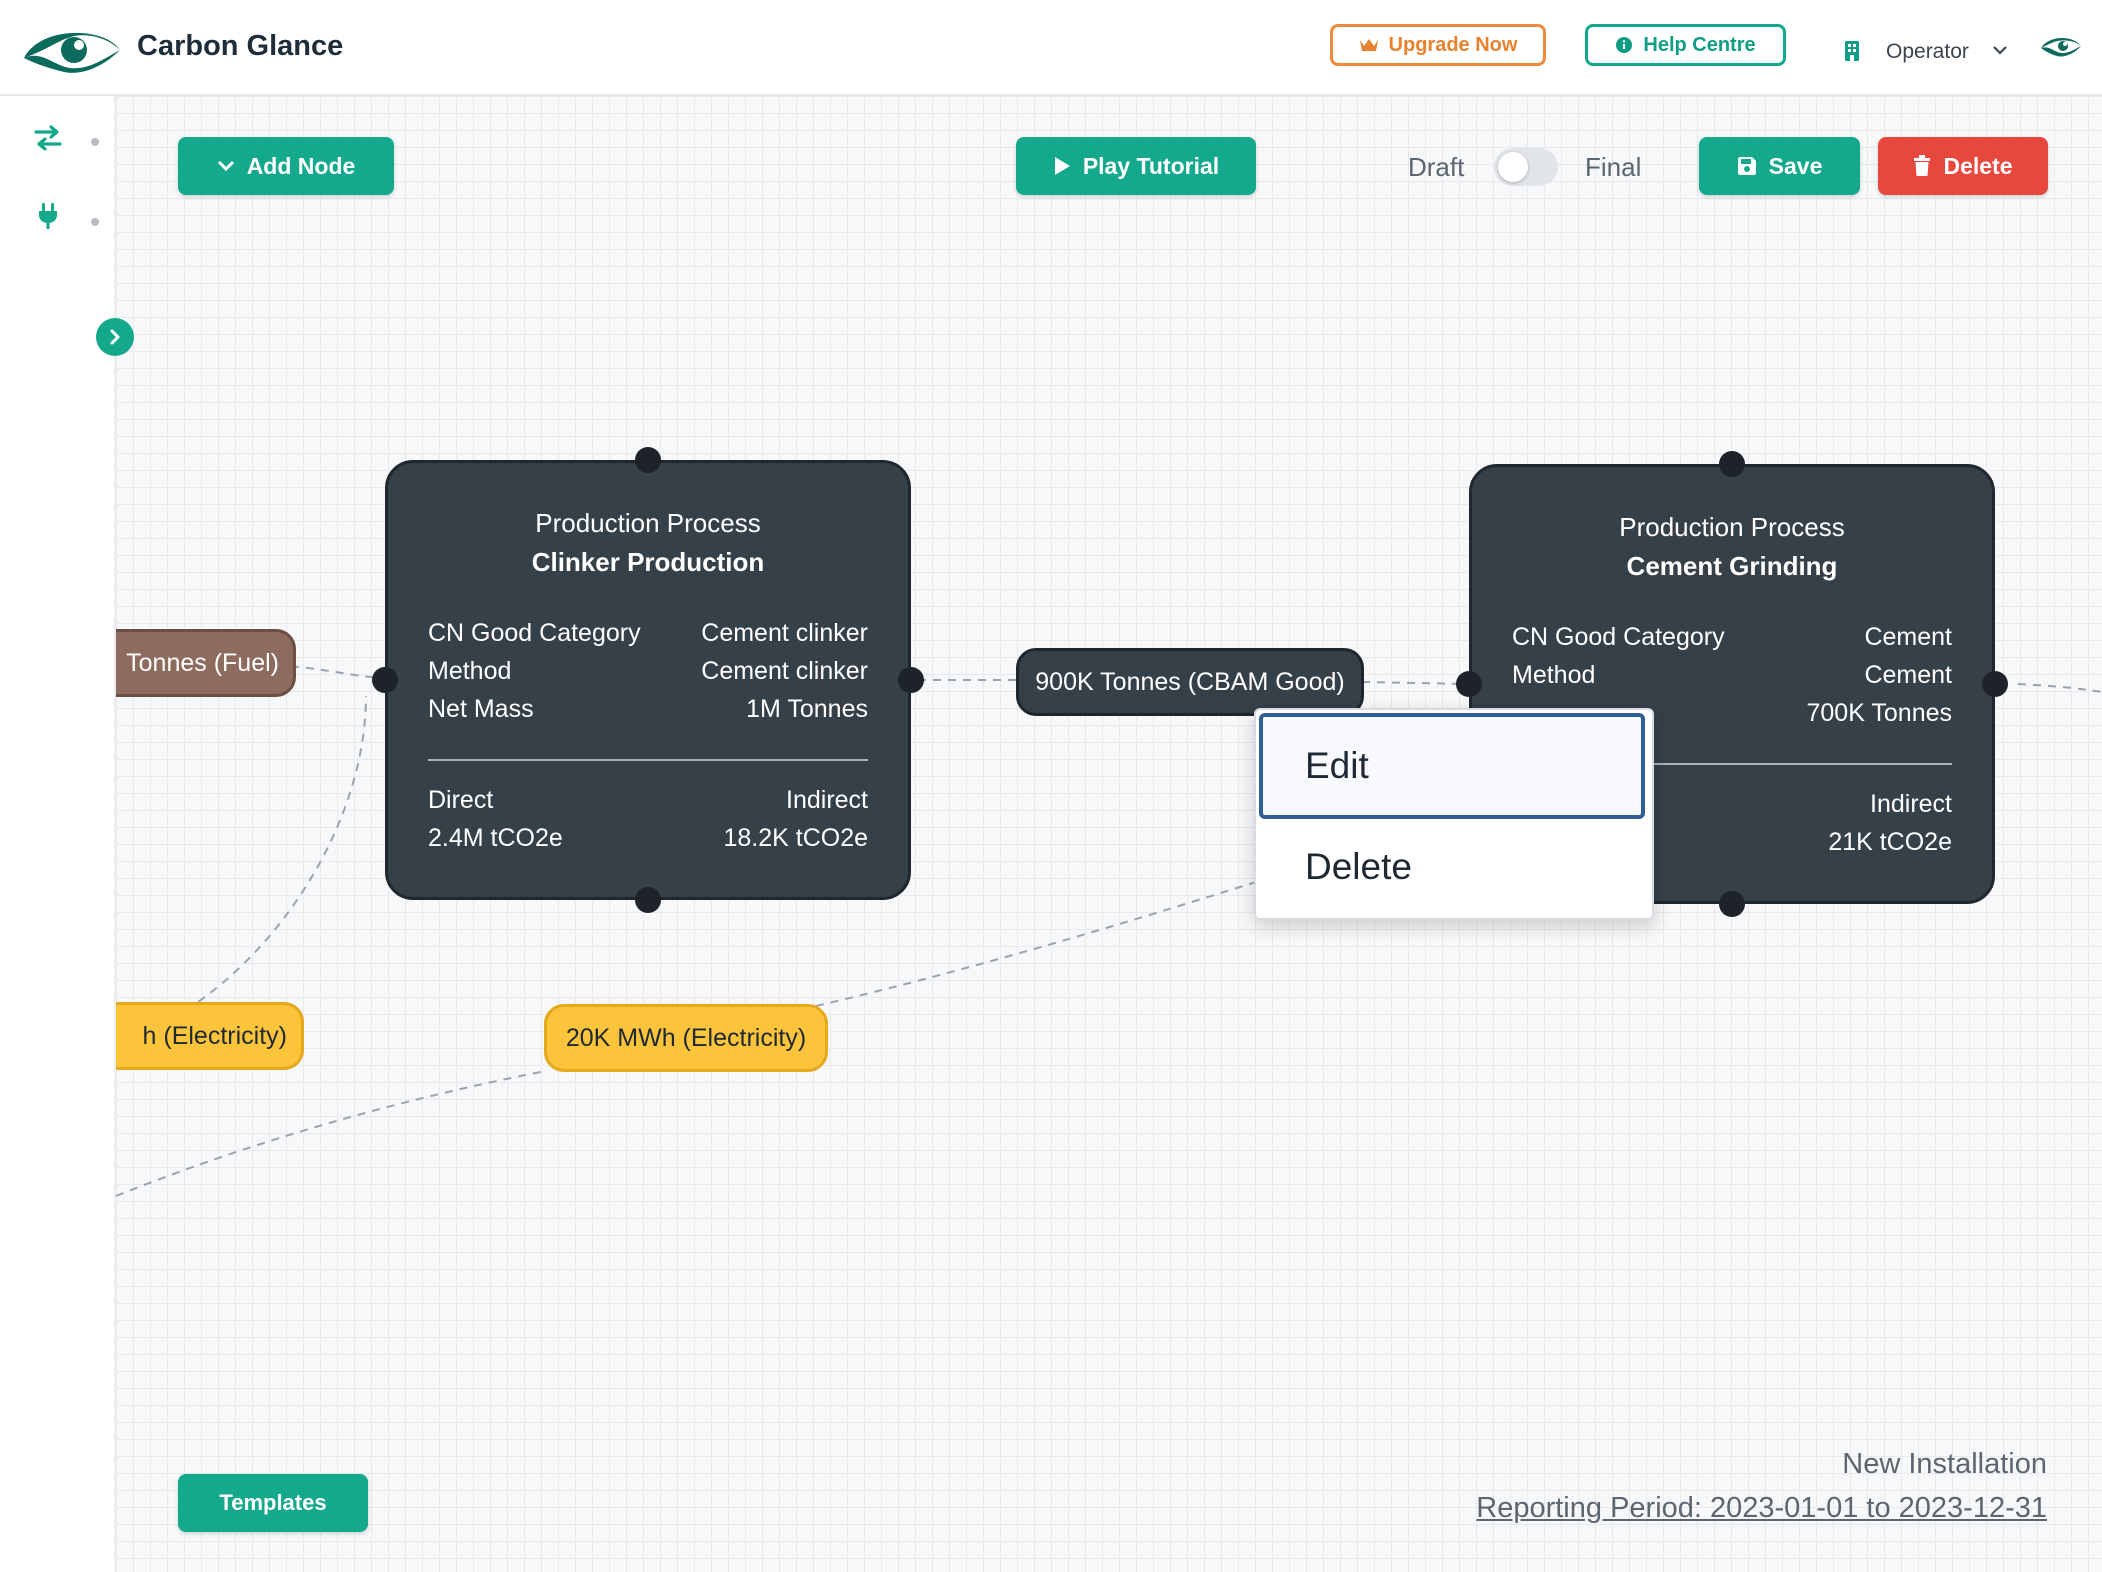  Describe the element at coordinates (1699, 44) in the screenshot. I see `help-centre-label: Help Centre` at that location.